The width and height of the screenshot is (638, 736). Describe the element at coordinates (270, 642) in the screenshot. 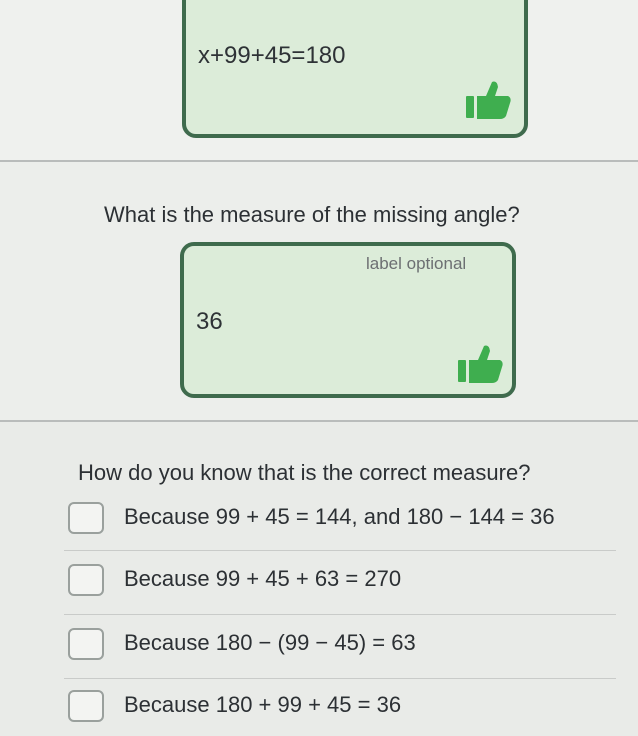

I see `choice-label: Because 180 − (99 − 45) = 63` at that location.